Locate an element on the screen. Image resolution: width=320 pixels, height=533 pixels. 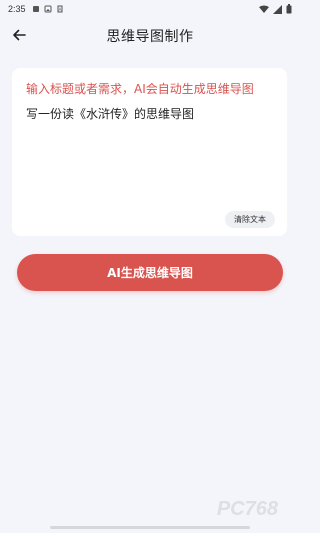
page-title: 思维导图制作 is located at coordinates (150, 37).